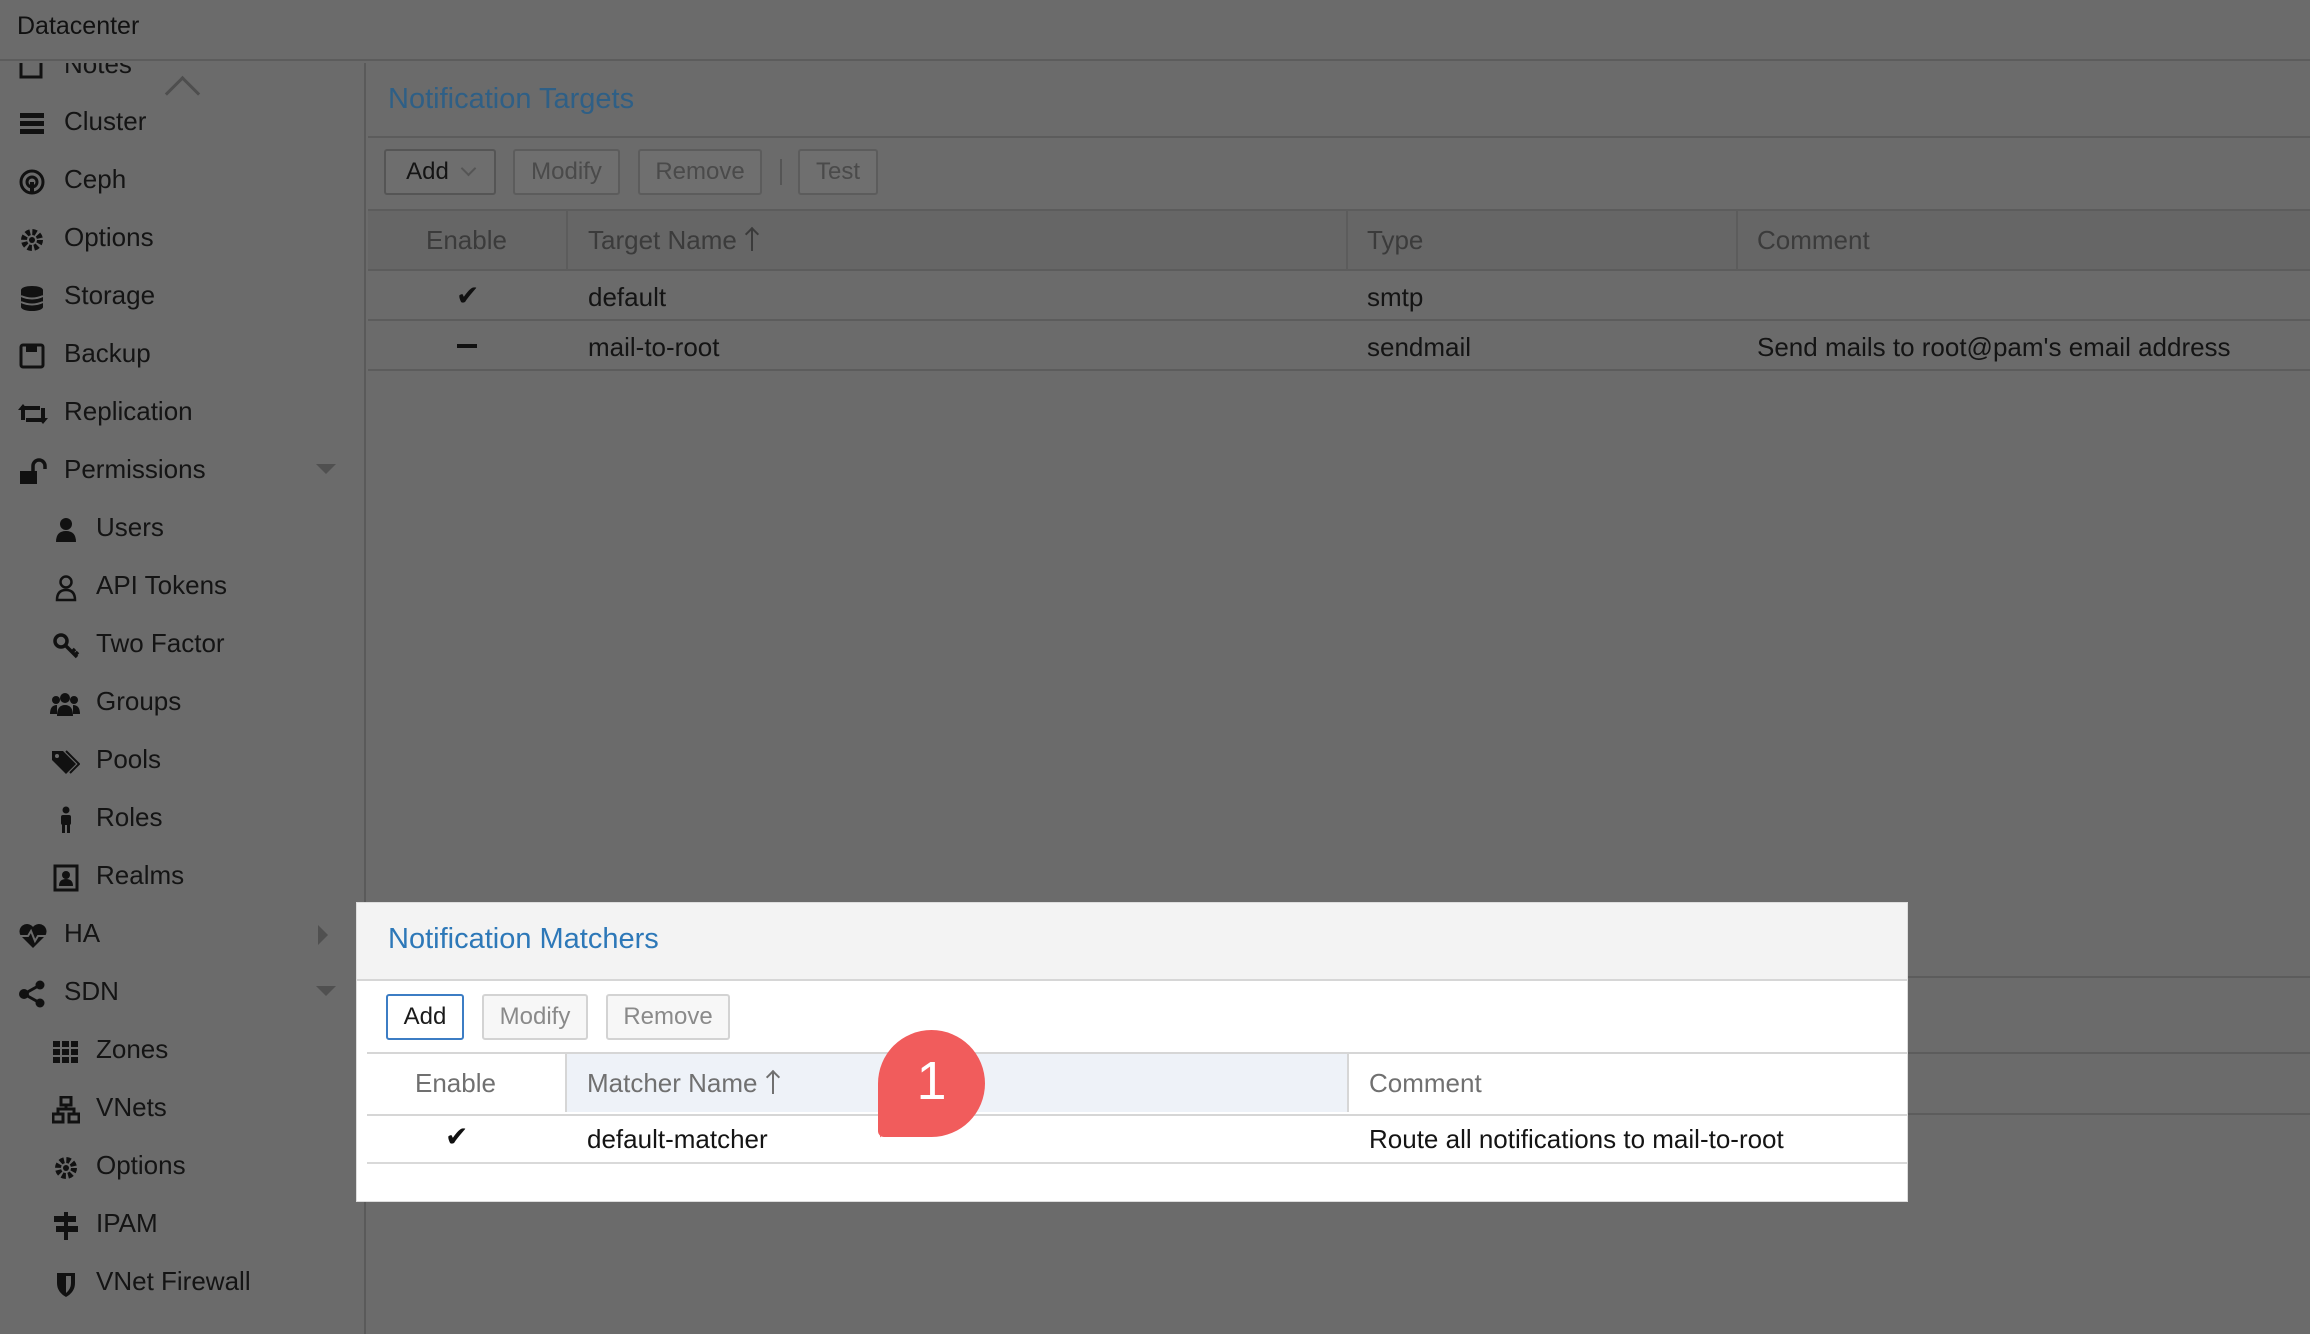 This screenshot has height=1334, width=2310. I want to click on heartbeat-icon, so click(33, 936).